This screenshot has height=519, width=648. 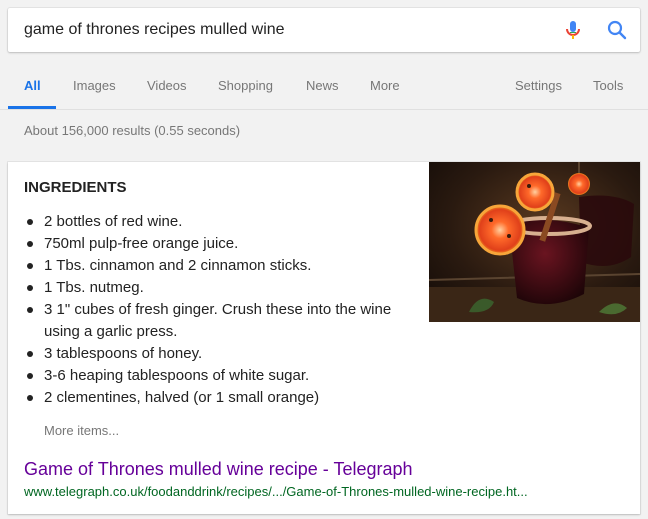 I want to click on mulled-wine-image, so click(x=534, y=242).